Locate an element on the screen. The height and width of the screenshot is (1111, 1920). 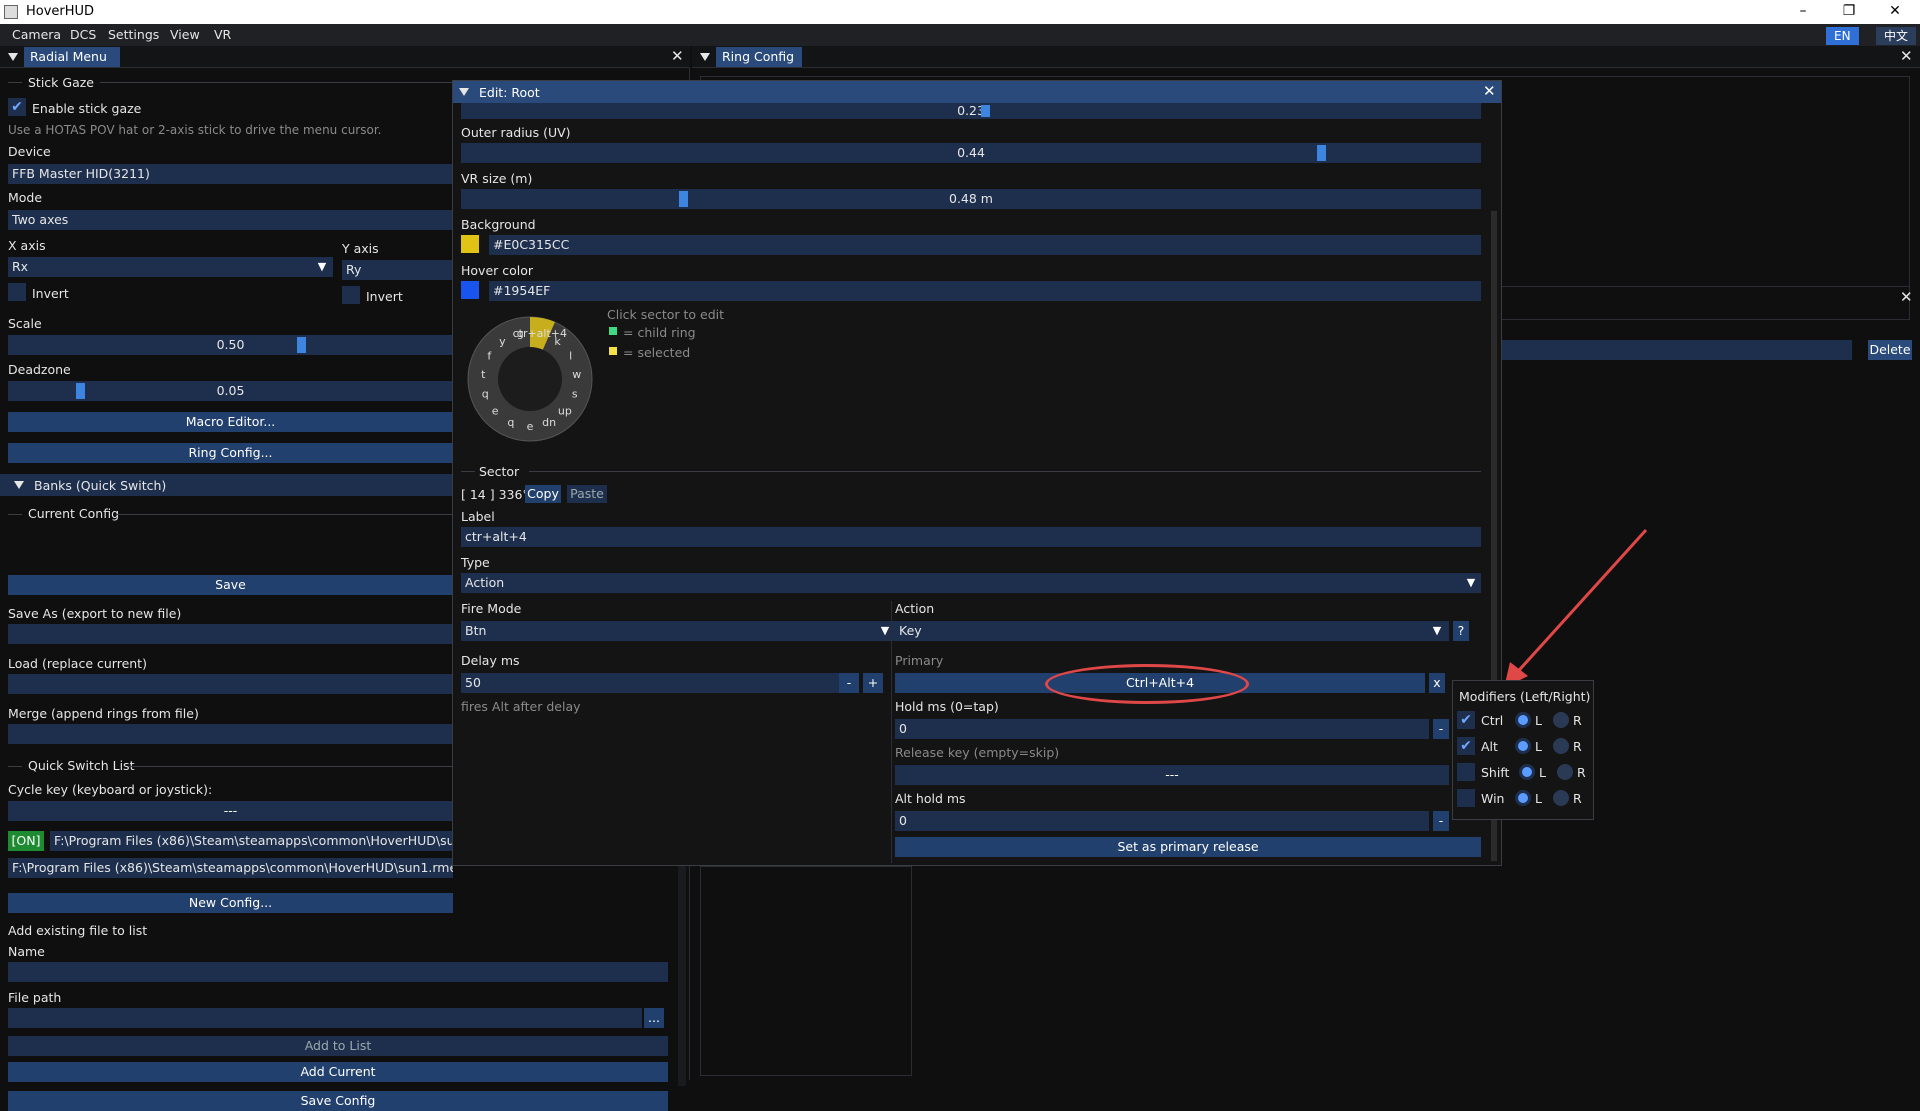
deadzone-slider: 0.05 is located at coordinates (230, 391).